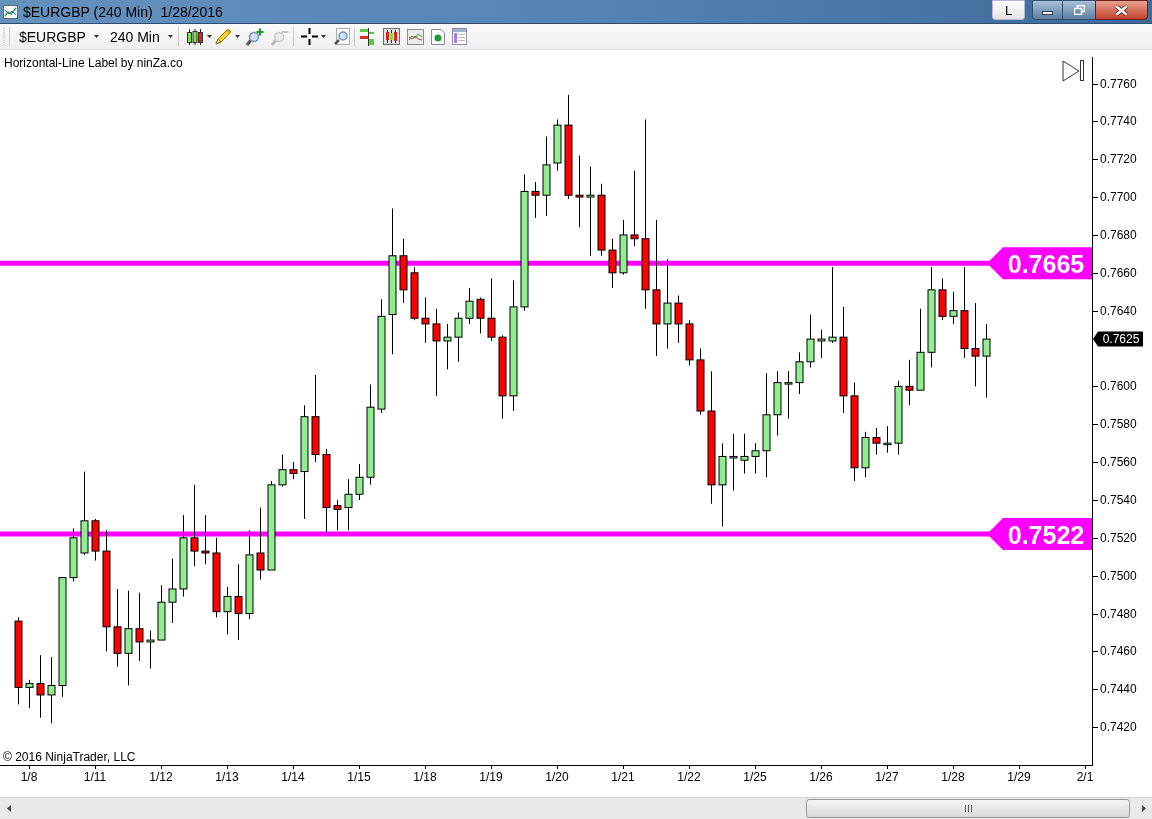 This screenshot has width=1152, height=819. I want to click on right-arrow-icon, so click(1143, 808).